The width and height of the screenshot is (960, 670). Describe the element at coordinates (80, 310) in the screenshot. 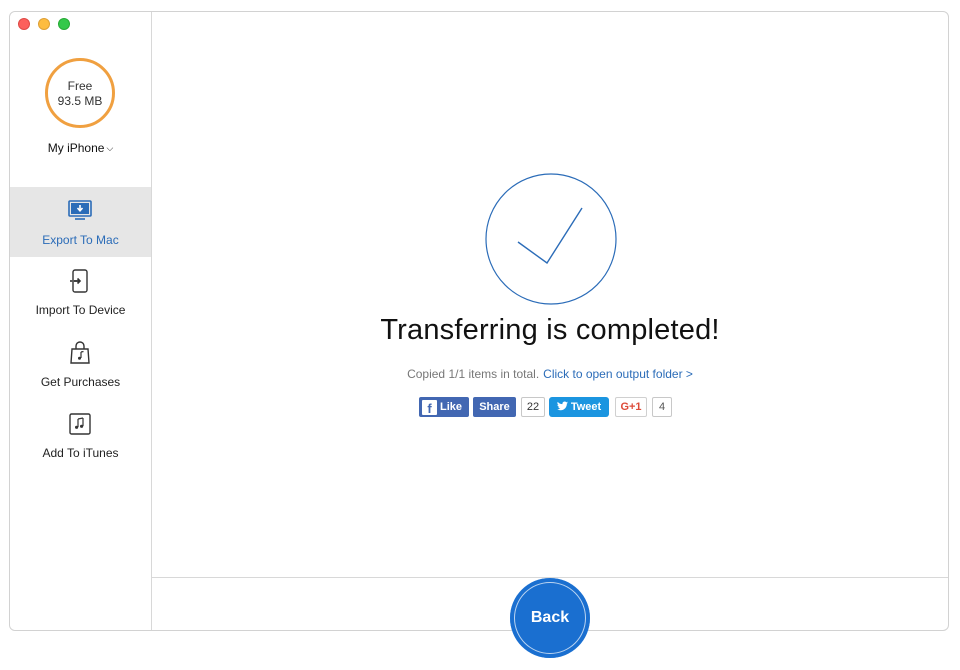

I see `sidebar-item-label: Import To Device` at that location.